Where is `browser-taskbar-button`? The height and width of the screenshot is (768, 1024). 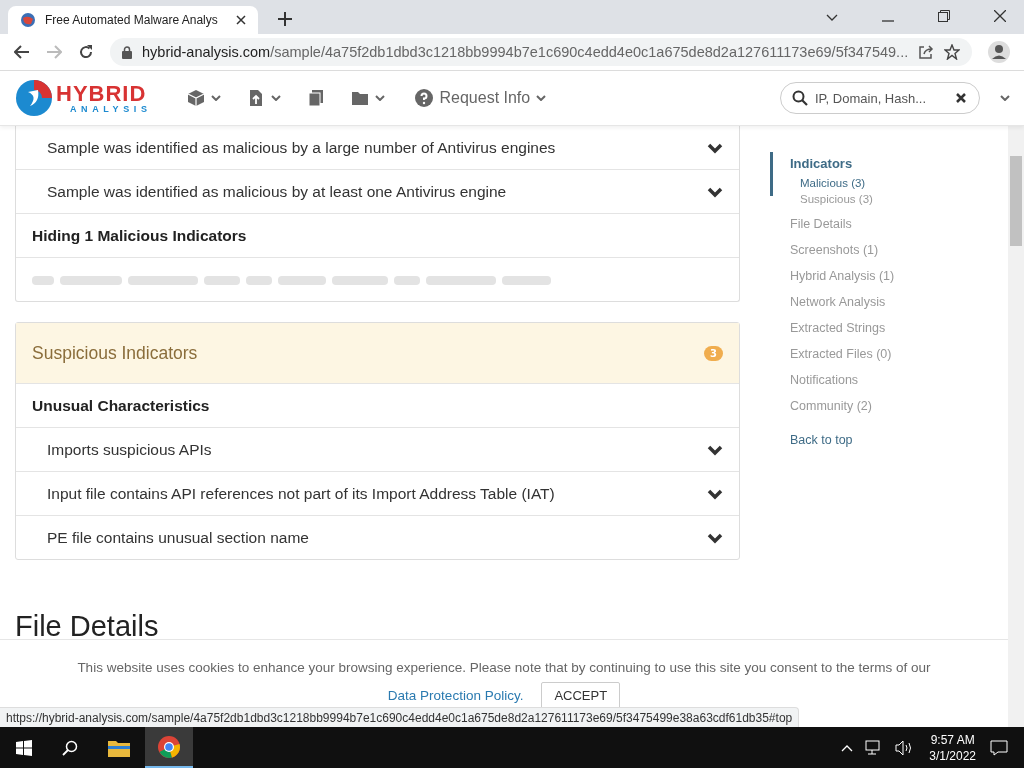 browser-taskbar-button is located at coordinates (169, 747).